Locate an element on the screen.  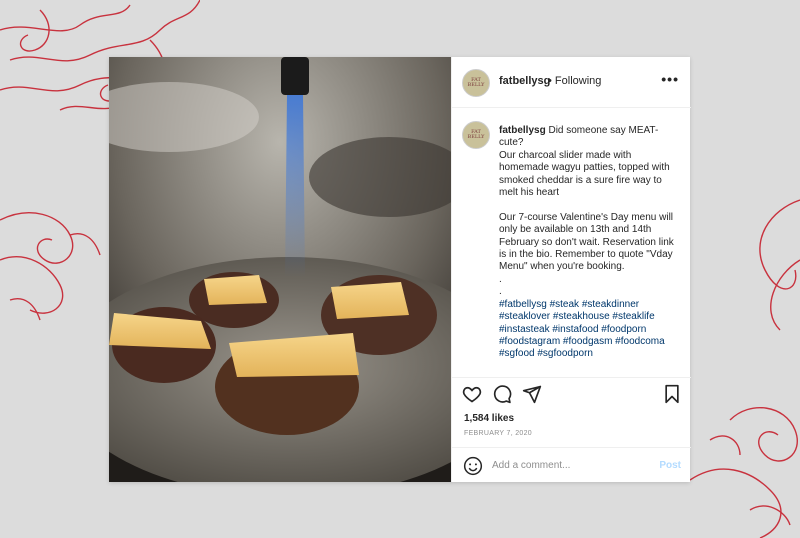
avatar: FAT BELLY is located at coordinates (476, 83).